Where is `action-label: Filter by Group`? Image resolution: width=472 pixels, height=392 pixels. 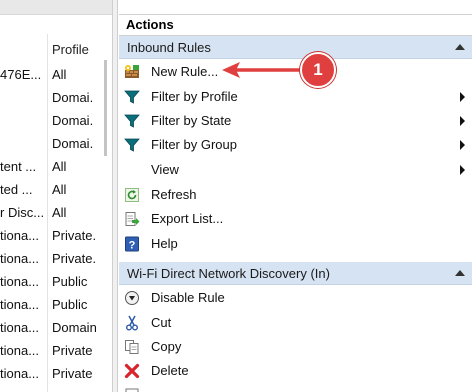 action-label: Filter by Group is located at coordinates (194, 144).